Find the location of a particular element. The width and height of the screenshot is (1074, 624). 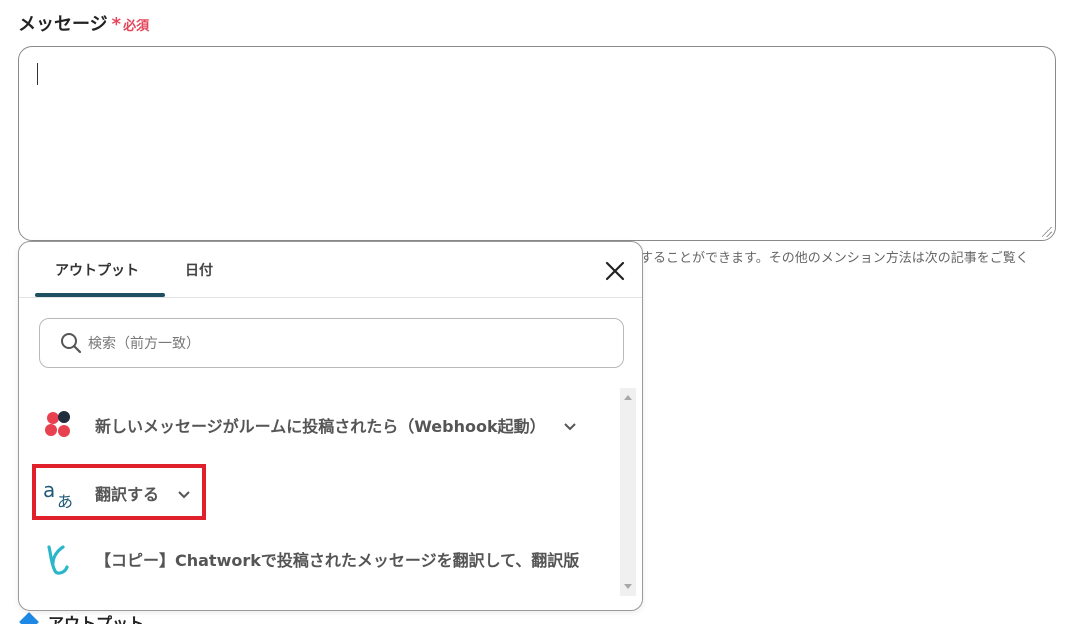

active-tab-indicator is located at coordinates (100, 295).